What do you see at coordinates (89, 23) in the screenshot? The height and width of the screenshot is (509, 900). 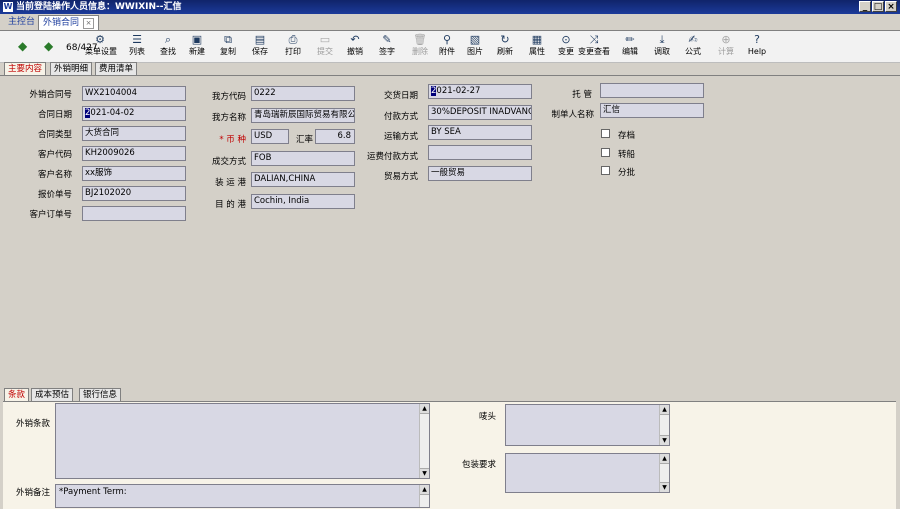 I see `close-tab-icon: ×` at bounding box center [89, 23].